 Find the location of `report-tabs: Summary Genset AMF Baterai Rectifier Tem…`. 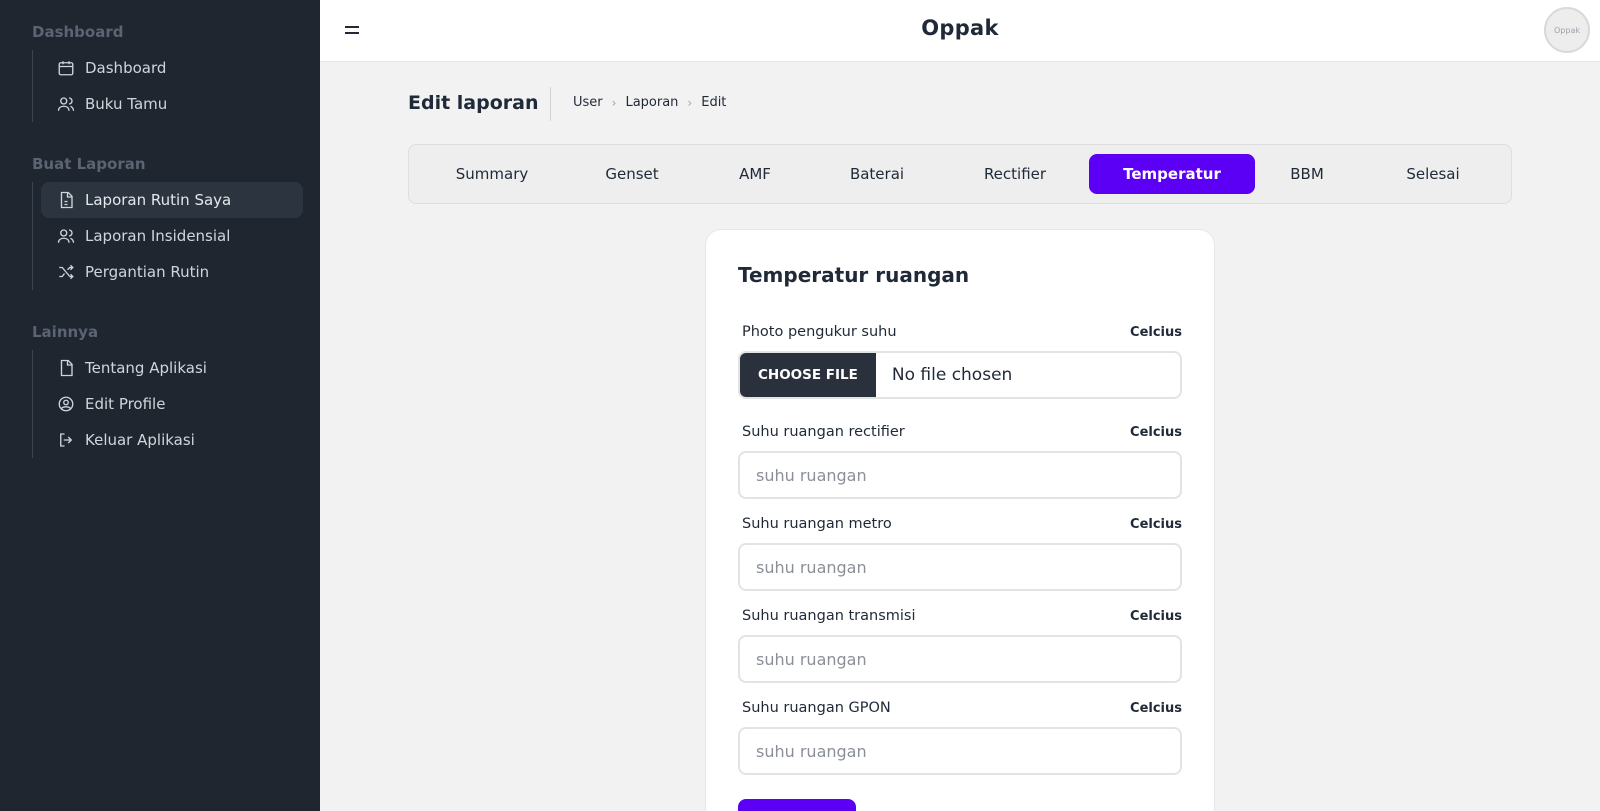

report-tabs: Summary Genset AMF Baterai Rectifier Tem… is located at coordinates (960, 174).